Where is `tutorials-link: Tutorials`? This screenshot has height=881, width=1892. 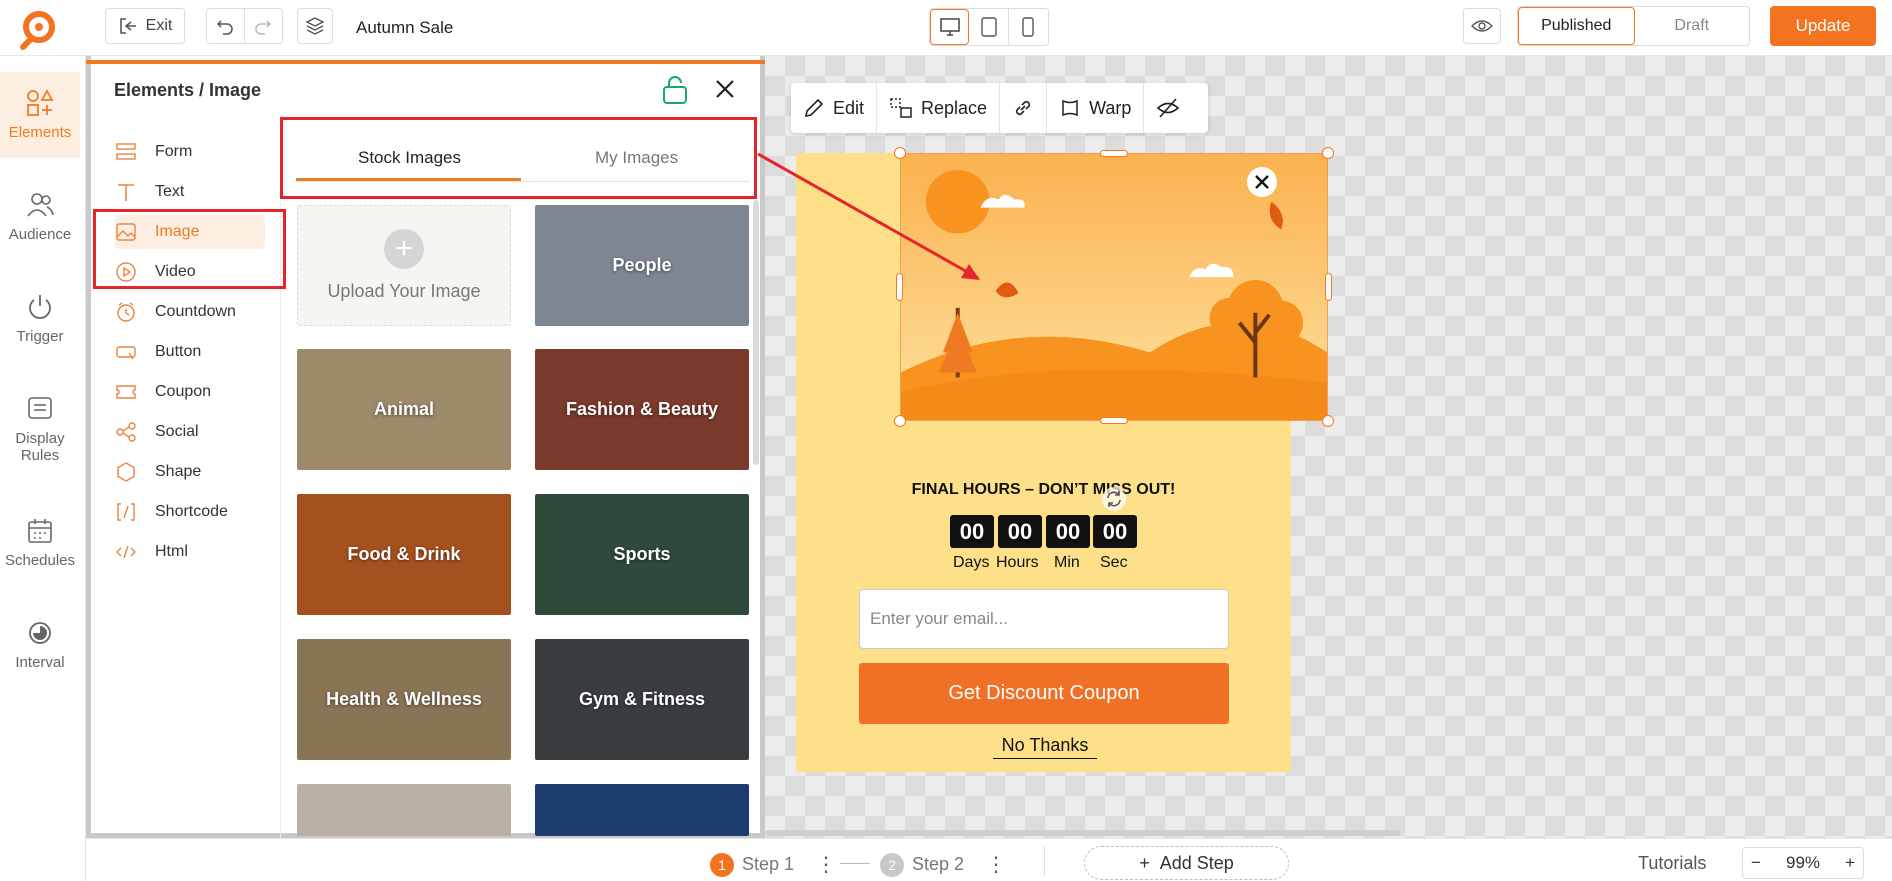 tutorials-link: Tutorials is located at coordinates (1672, 863).